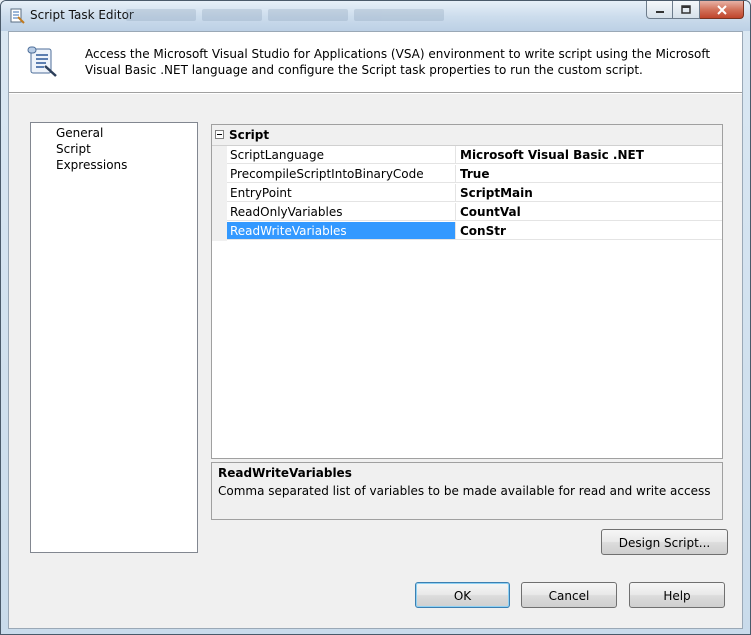 Image resolution: width=751 pixels, height=635 pixels. What do you see at coordinates (316, 17) in the screenshot?
I see `background-tabs-decoration` at bounding box center [316, 17].